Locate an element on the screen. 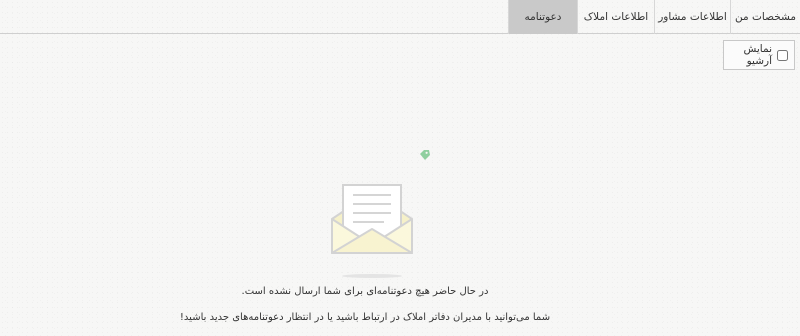 The width and height of the screenshot is (800, 336). tag-icon is located at coordinates (425, 155).